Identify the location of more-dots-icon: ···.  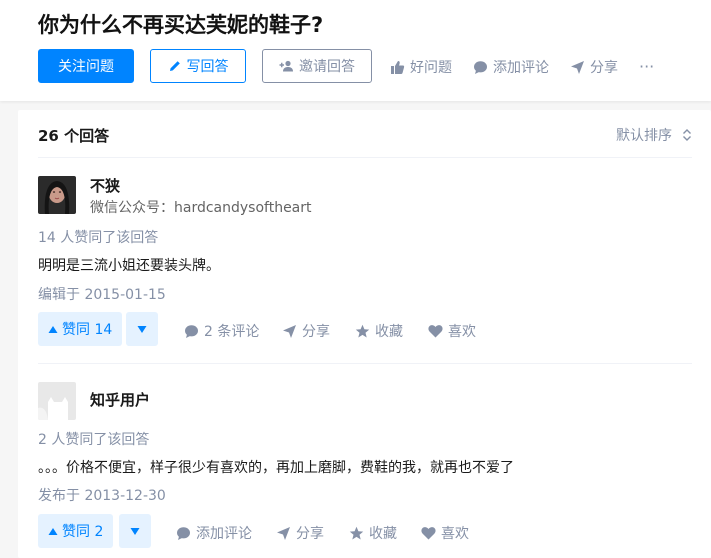
(647, 66).